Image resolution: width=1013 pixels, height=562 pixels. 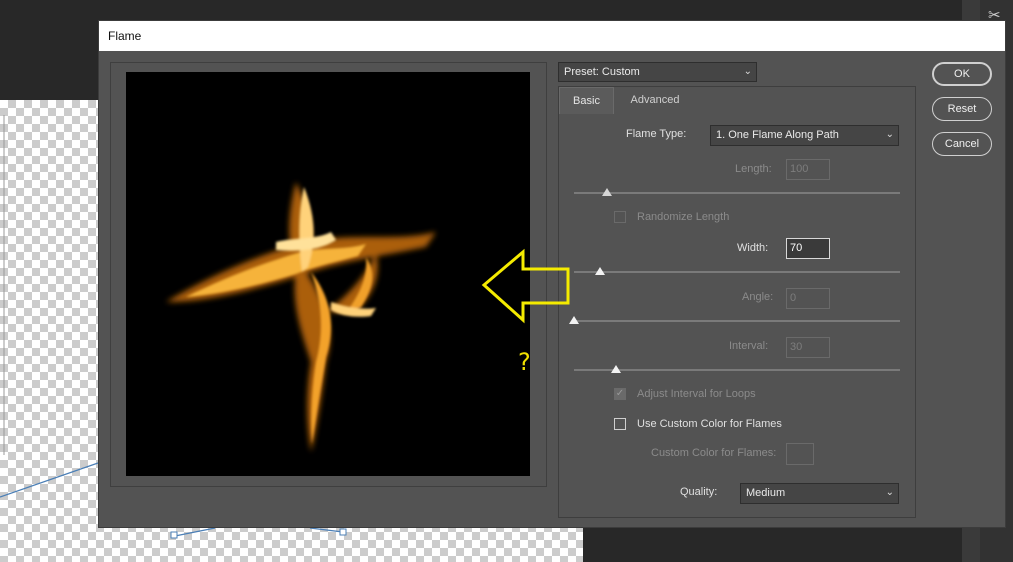 I want to click on use-custom-color-label: Use Custom Color for Flames, so click(x=709, y=424).